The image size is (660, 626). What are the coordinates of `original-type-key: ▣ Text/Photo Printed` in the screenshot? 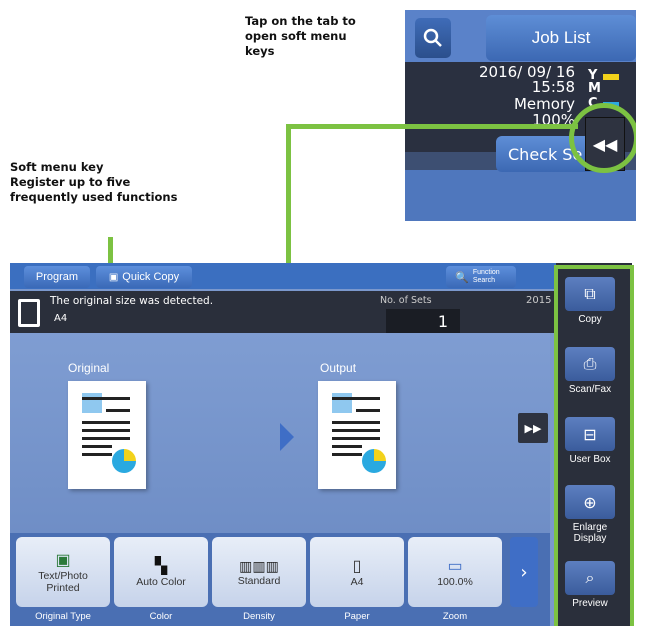 It's located at (63, 572).